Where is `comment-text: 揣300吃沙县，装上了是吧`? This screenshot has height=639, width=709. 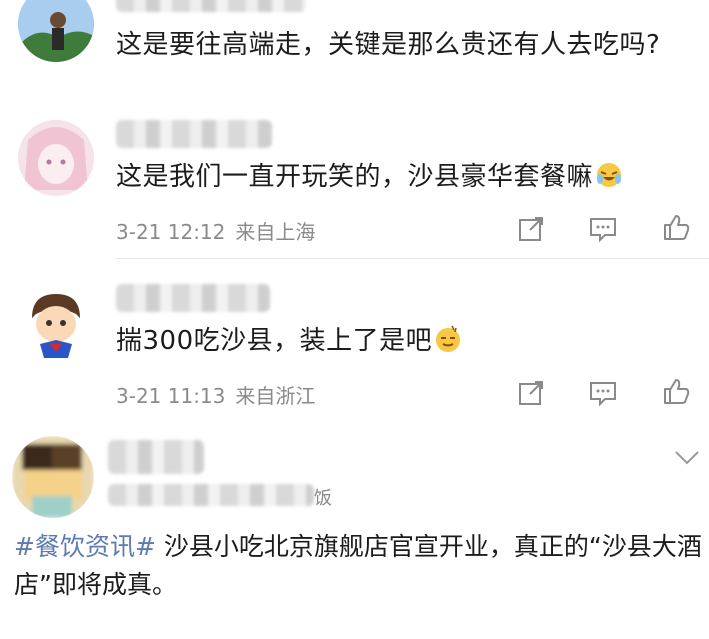
comment-text: 揣300吃沙县，装上了是吧 is located at coordinates (289, 341).